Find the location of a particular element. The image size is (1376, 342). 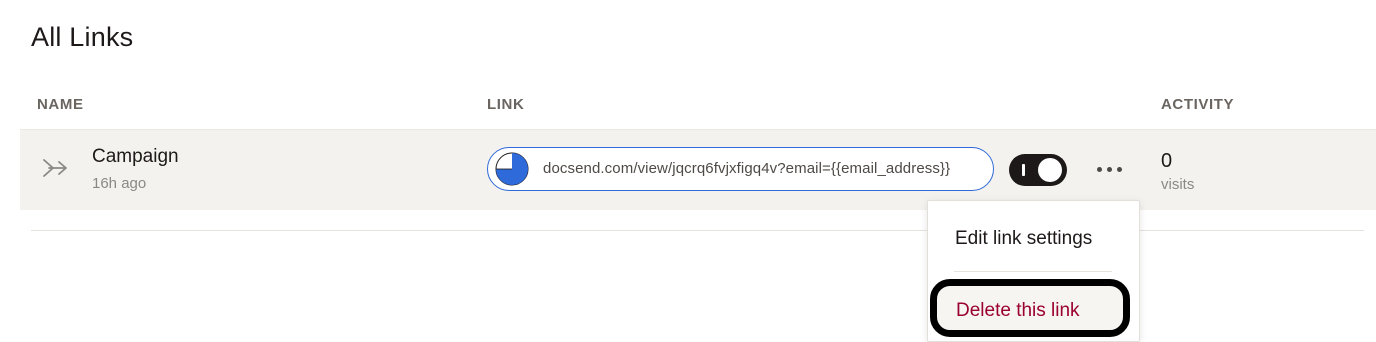

toggle-knob is located at coordinates (1050, 170).